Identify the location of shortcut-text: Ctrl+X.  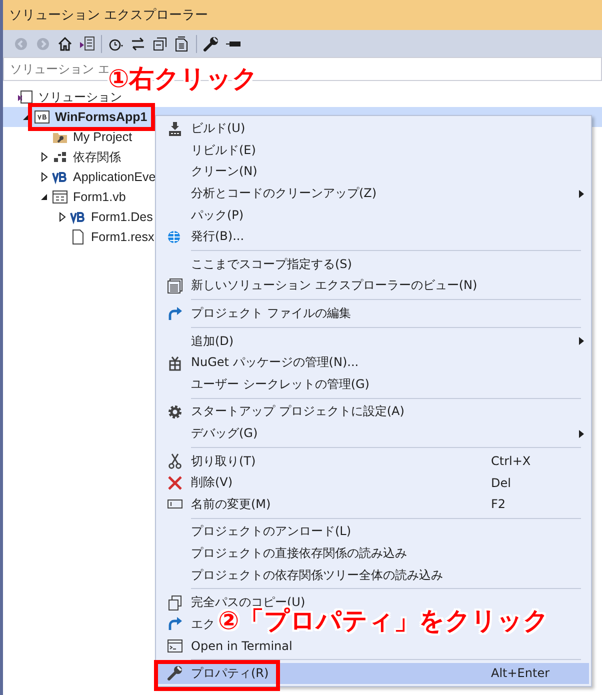
(511, 461).